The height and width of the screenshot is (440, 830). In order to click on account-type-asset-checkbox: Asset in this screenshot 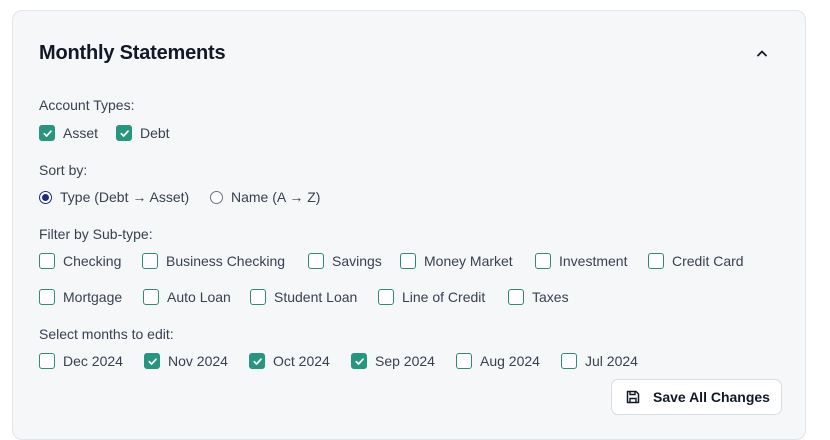, I will do `click(68, 133)`.